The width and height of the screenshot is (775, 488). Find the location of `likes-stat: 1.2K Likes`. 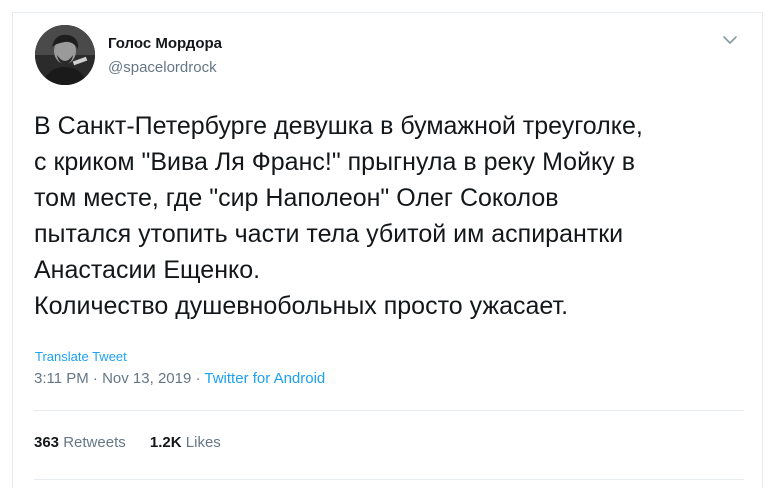

likes-stat: 1.2K Likes is located at coordinates (185, 442).